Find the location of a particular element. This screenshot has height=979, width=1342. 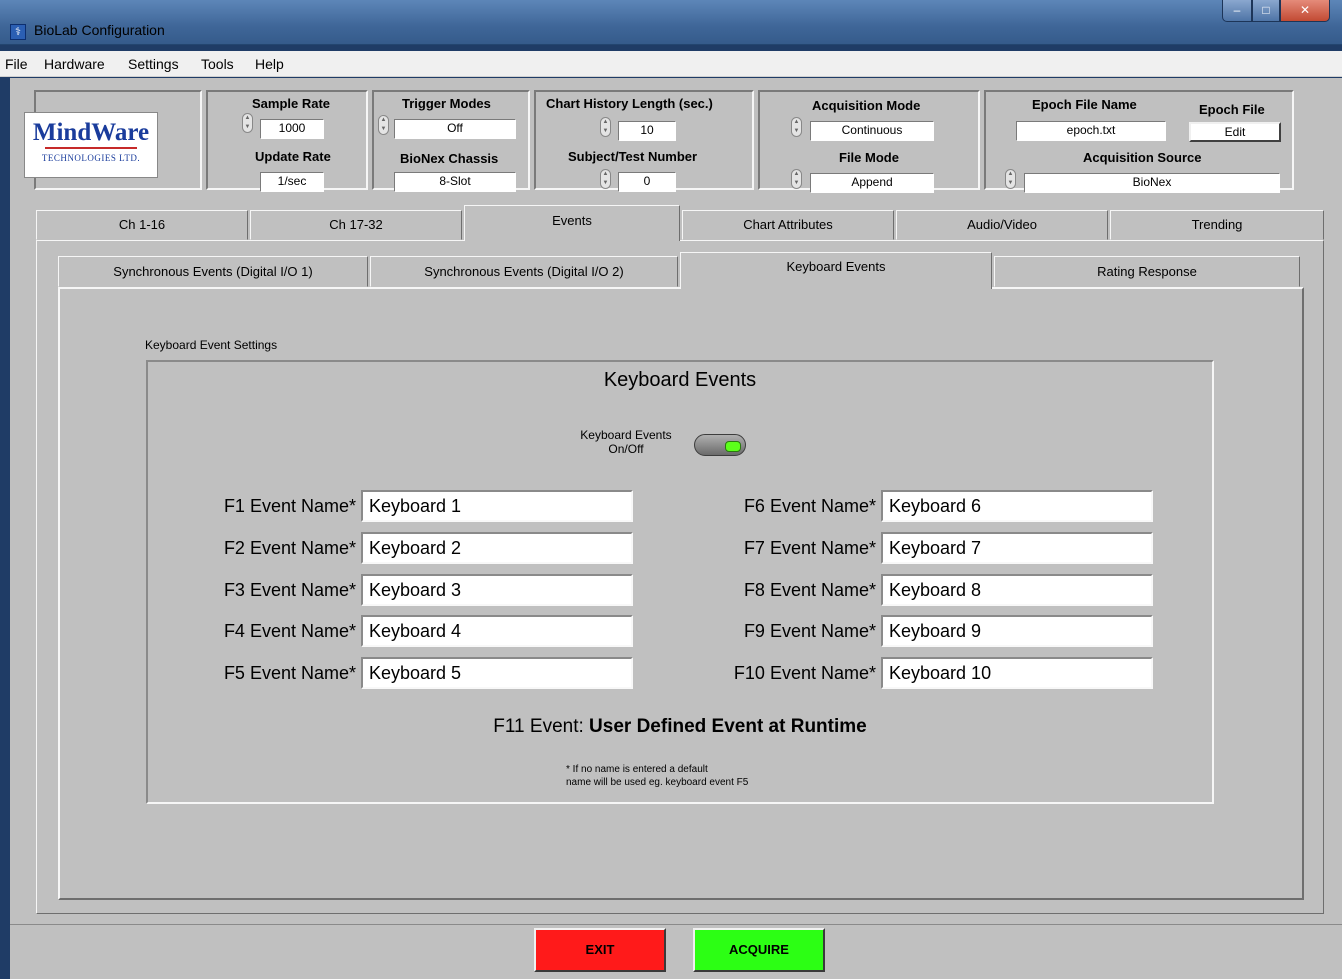

keyboard-events-heading: Keyboard Events is located at coordinates (680, 380).